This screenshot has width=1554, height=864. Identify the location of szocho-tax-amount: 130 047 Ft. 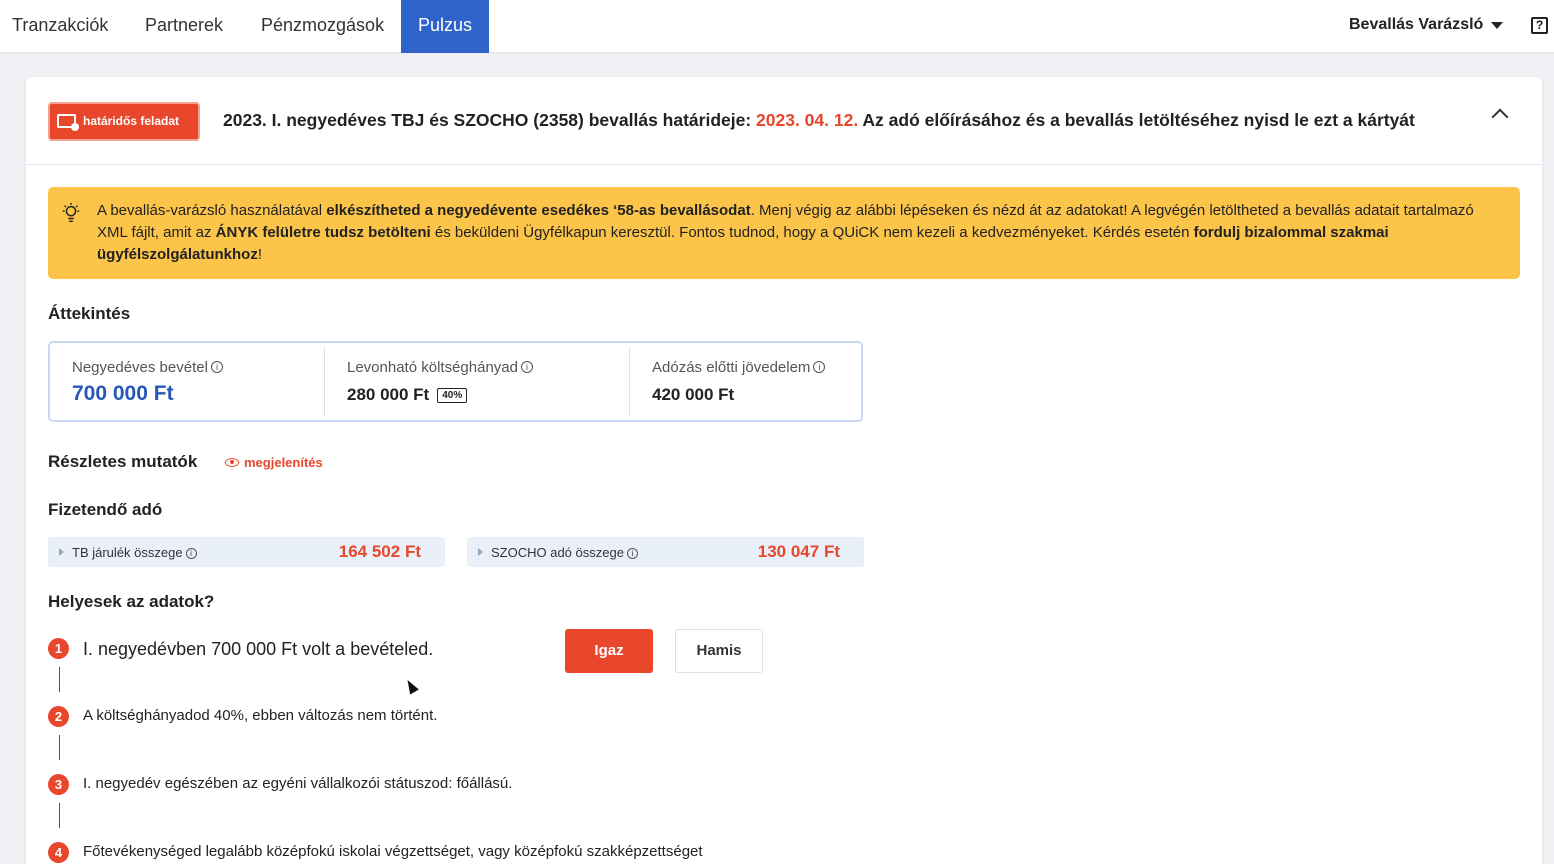
(798, 551).